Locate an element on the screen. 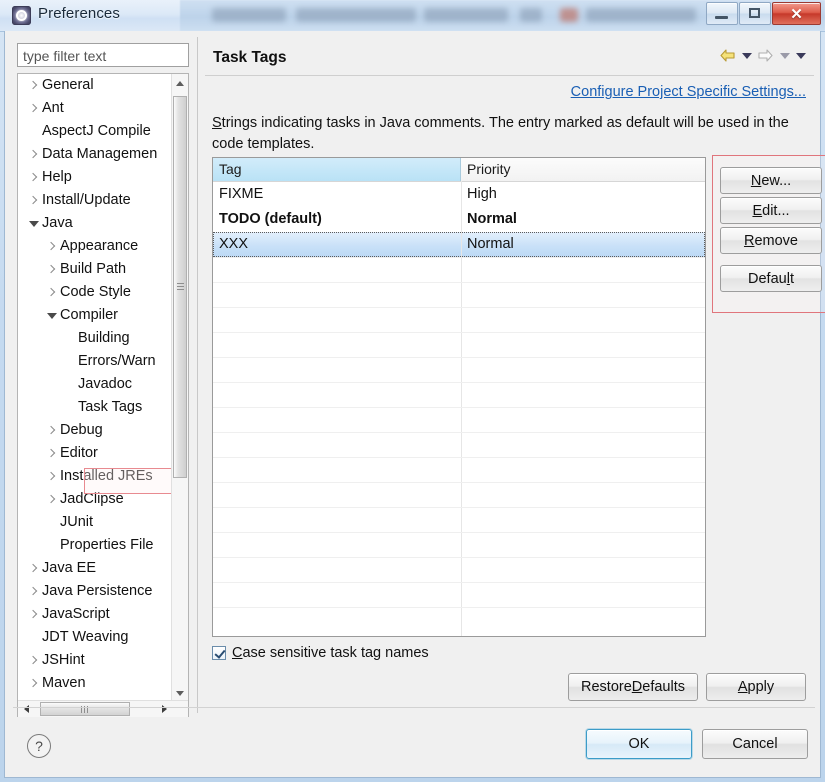 This screenshot has width=825, height=782. table-row: FIXME High is located at coordinates (459, 194).